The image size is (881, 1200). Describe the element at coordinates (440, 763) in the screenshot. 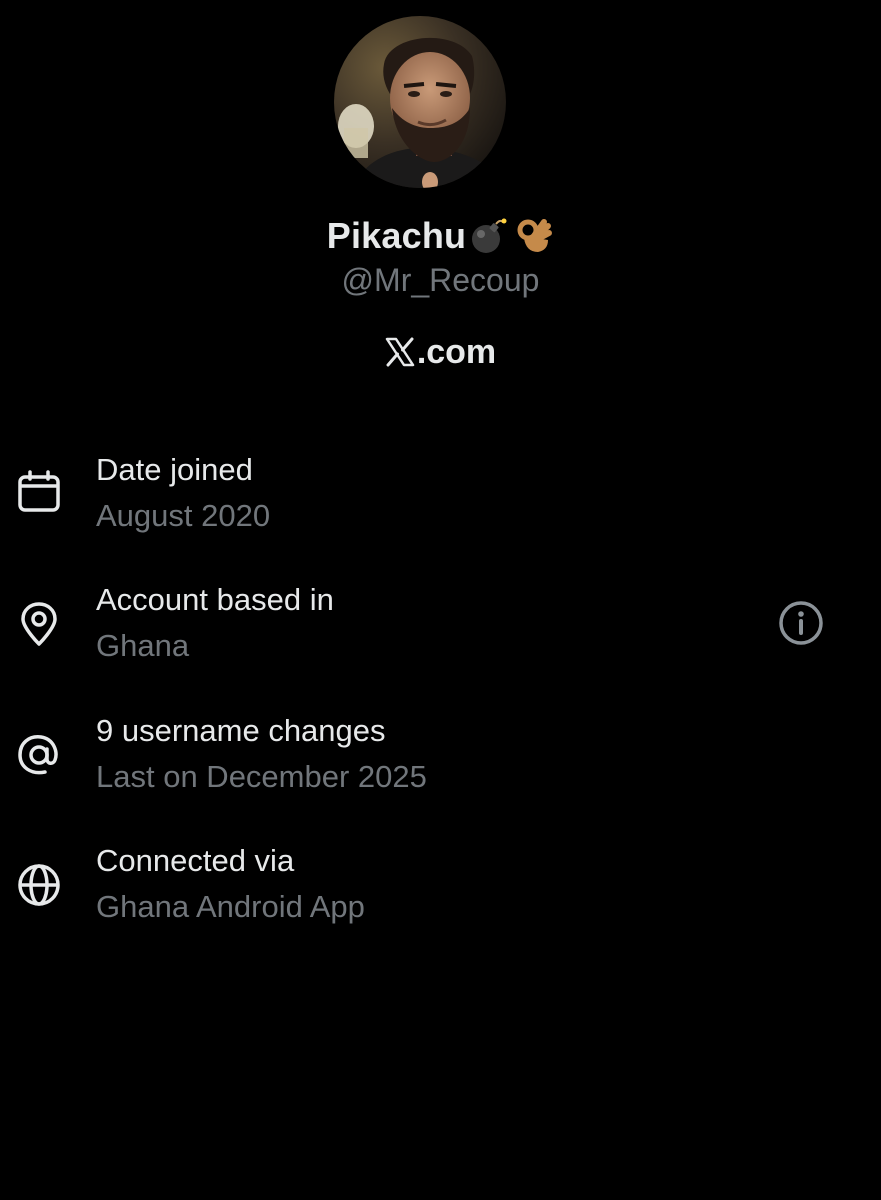

I see `info-row-username-changes: 9 username changes Last on December 2025` at that location.